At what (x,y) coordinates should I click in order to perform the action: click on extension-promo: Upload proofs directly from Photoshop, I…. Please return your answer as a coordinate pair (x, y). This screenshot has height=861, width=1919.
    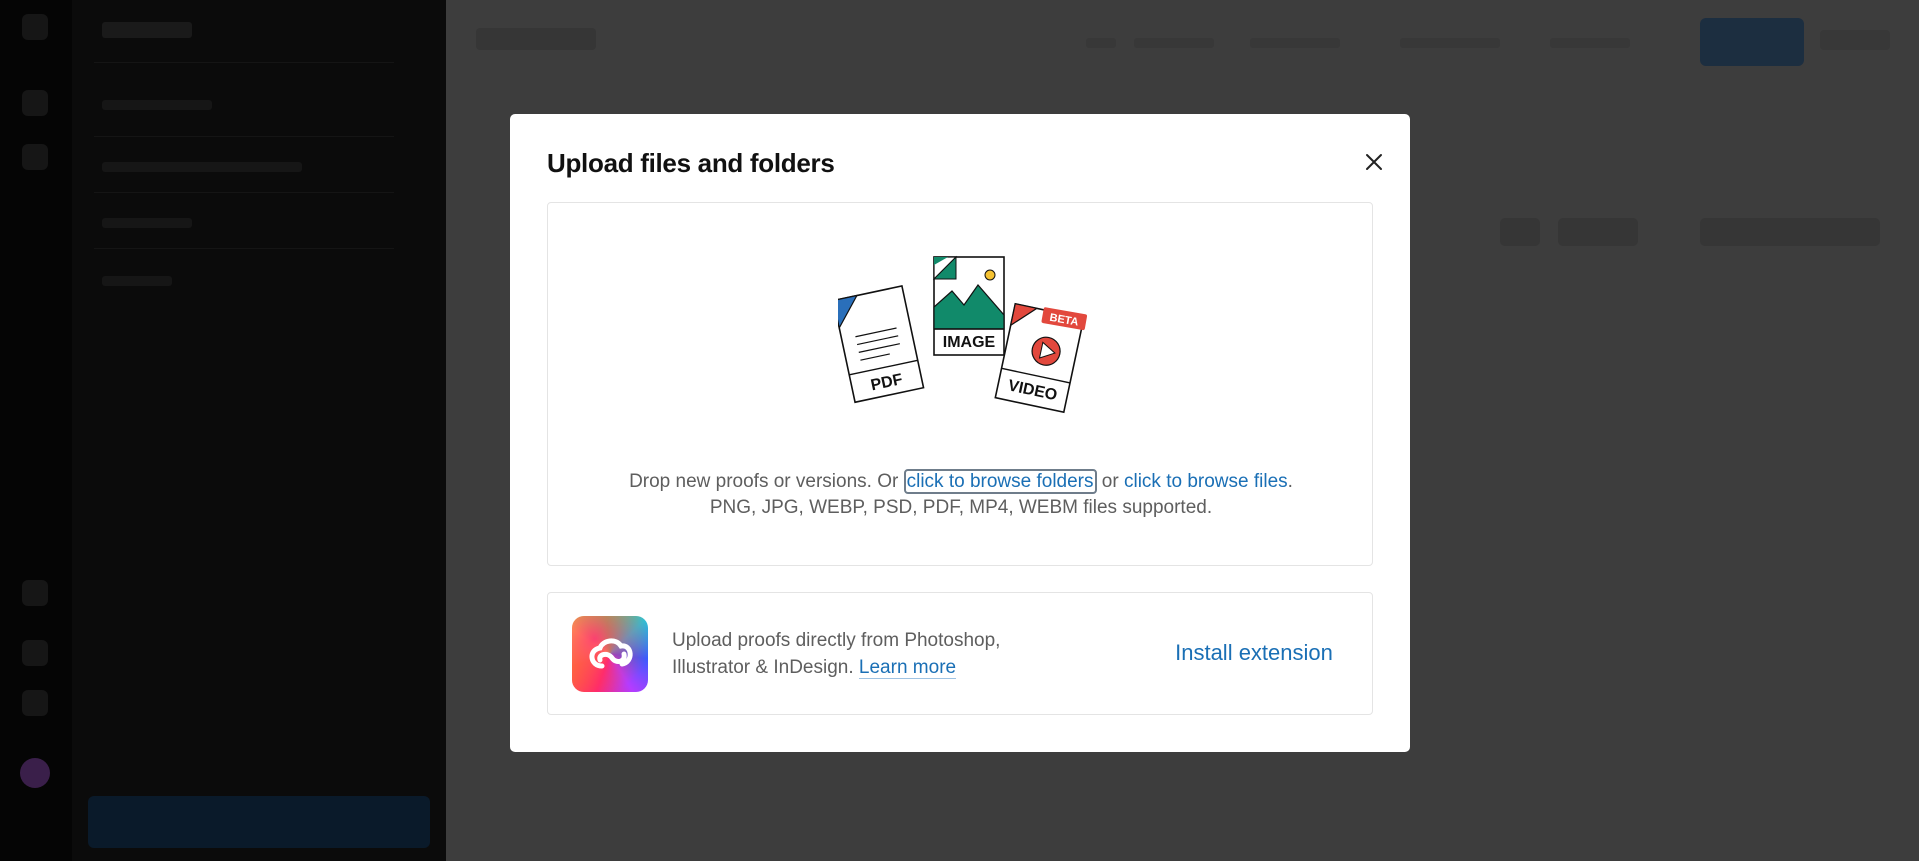
    Looking at the image, I should click on (960, 653).